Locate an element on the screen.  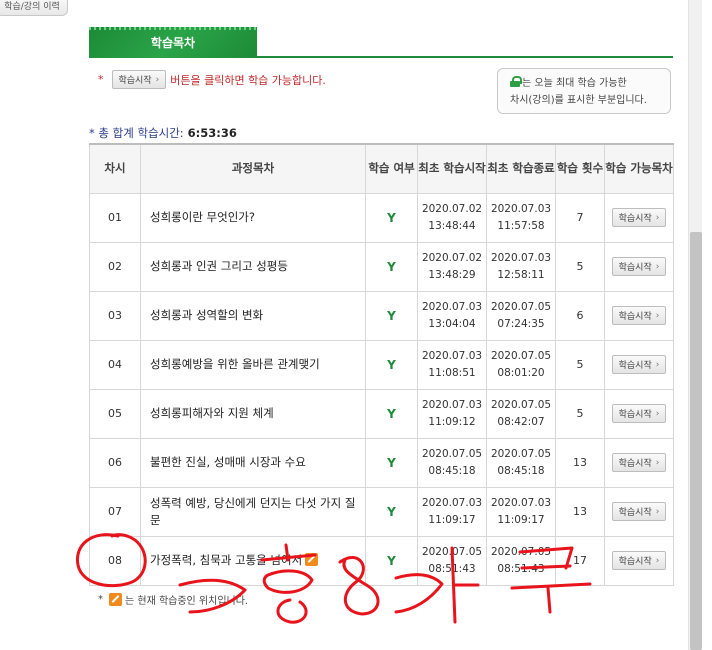
row-title: 성희롱예방을 위한 올바른 관계맺기 is located at coordinates (253, 364).